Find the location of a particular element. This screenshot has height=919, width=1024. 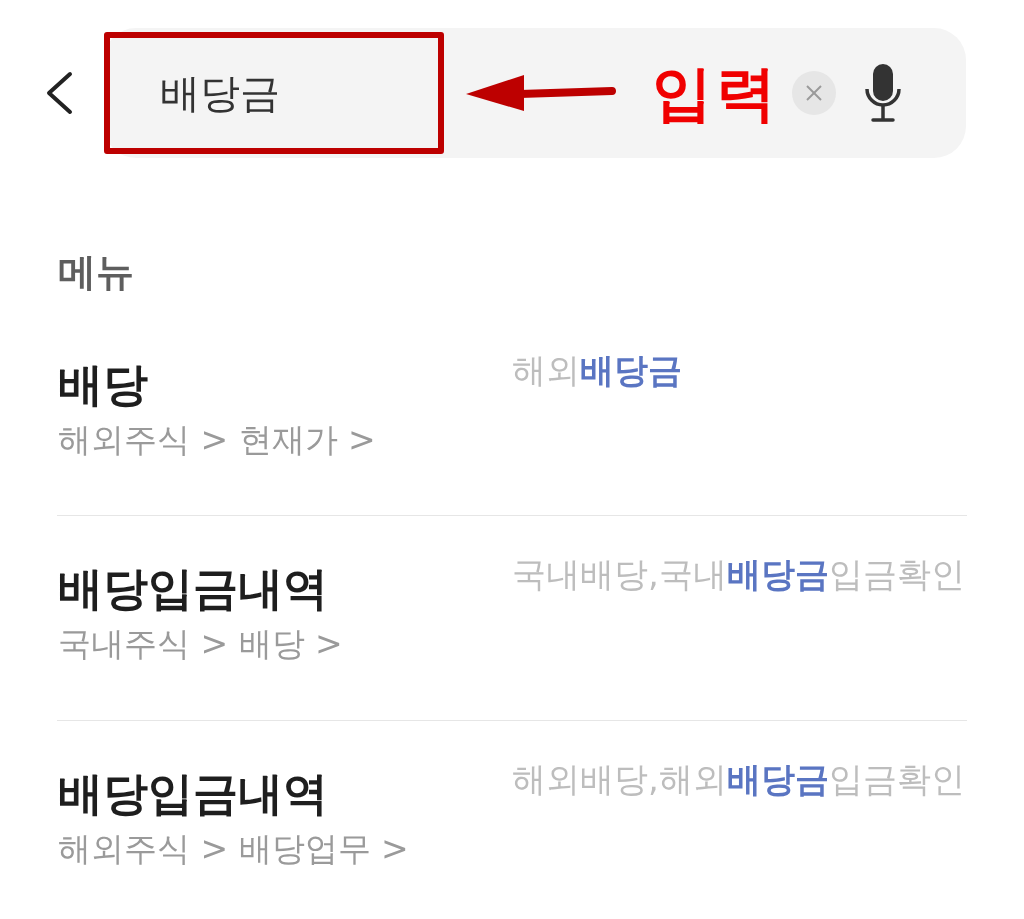

microphone-icon is located at coordinates (883, 93).